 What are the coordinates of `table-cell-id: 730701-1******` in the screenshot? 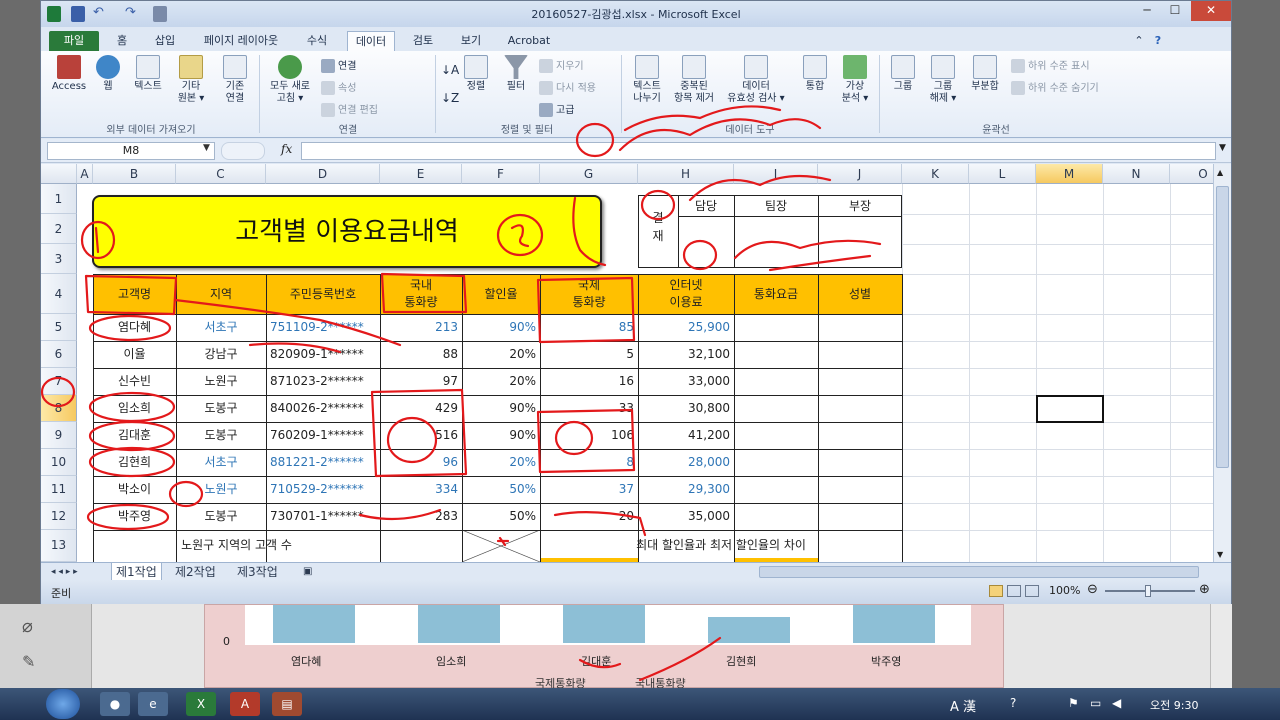 It's located at (323, 516).